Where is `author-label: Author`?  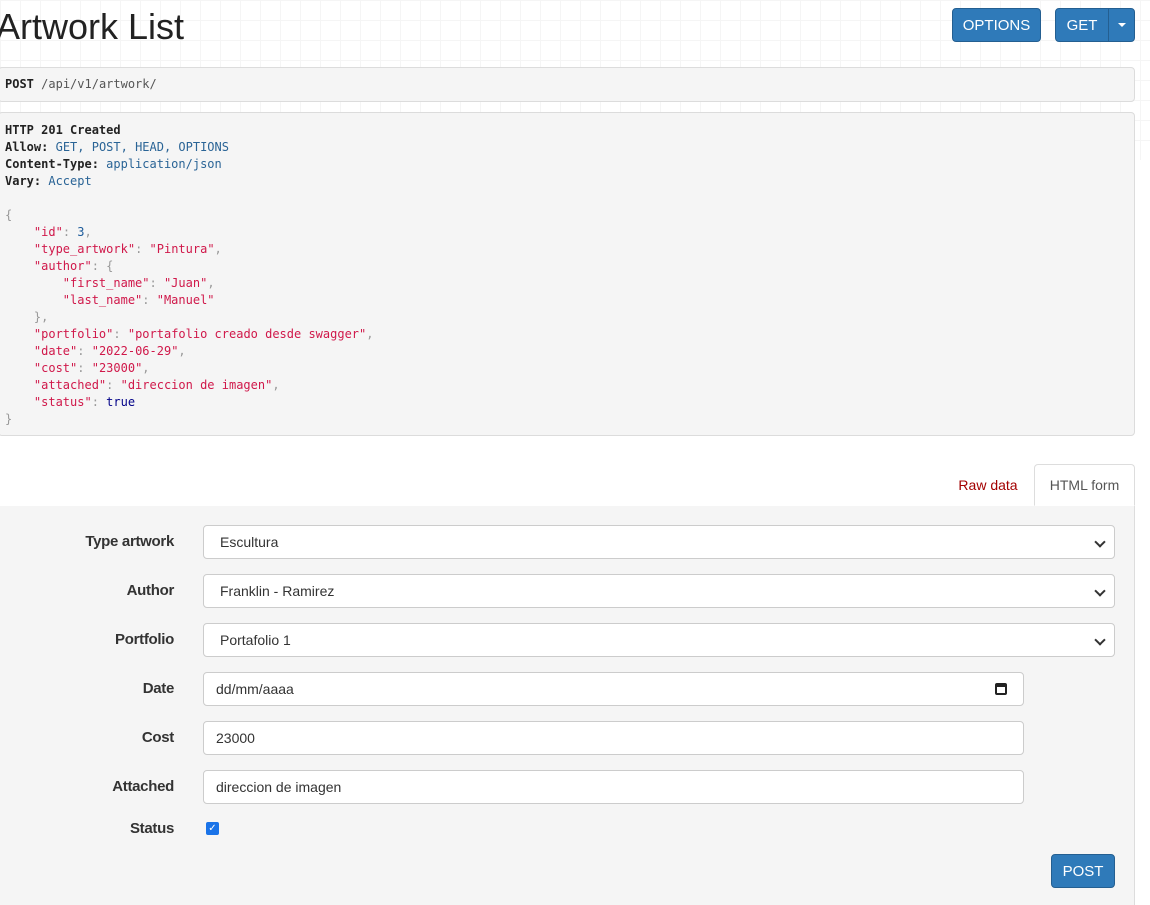
author-label: Author is located at coordinates (150, 590).